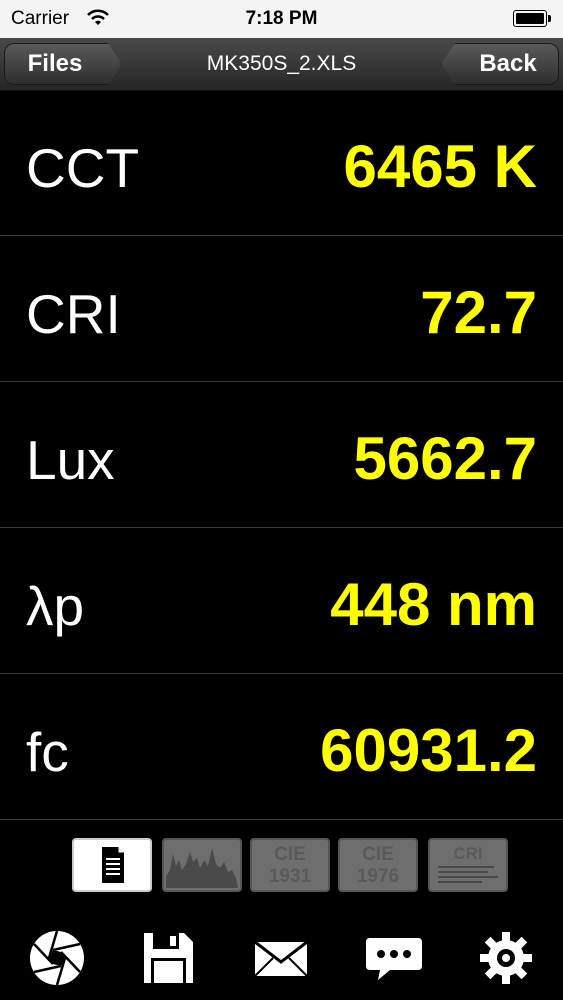 The image size is (563, 1000). I want to click on measurement-label: λp, so click(55, 606).